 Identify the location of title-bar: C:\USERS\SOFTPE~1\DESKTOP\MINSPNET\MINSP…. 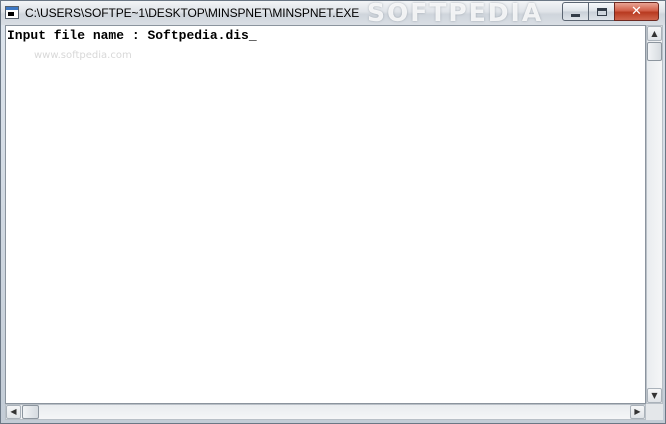
(333, 13).